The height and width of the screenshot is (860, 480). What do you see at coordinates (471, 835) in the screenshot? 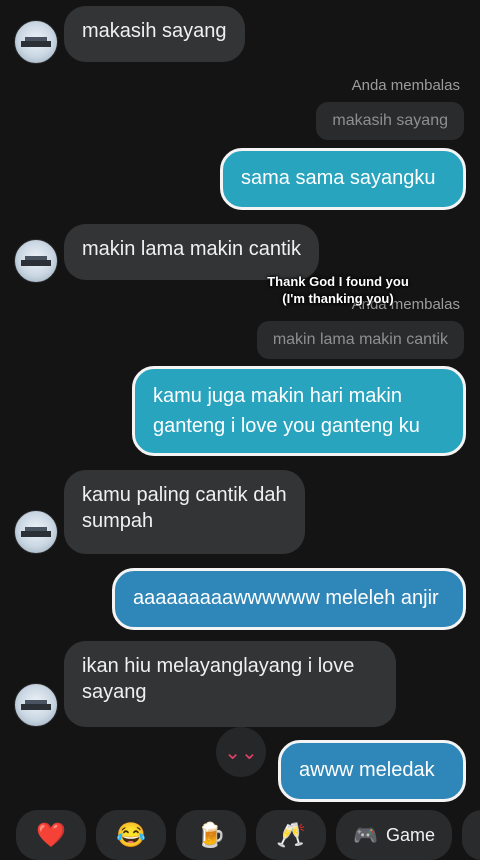
I see `quick-more-button` at bounding box center [471, 835].